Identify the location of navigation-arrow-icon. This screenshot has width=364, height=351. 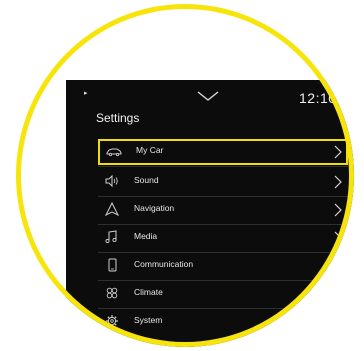
(112, 209).